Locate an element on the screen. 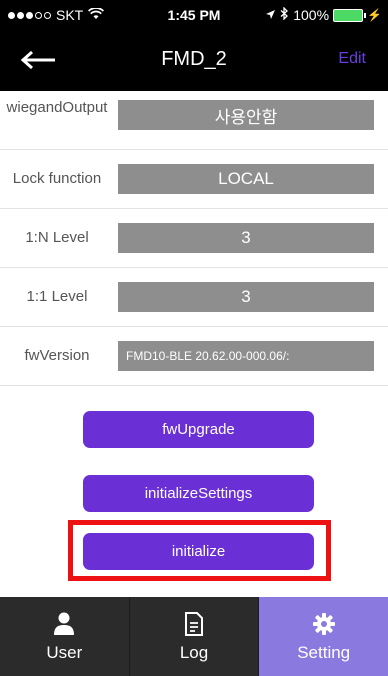  setting-row-fw-version: fwVersion FMD10-BLE 20.62.00-000.06/: is located at coordinates (194, 356).